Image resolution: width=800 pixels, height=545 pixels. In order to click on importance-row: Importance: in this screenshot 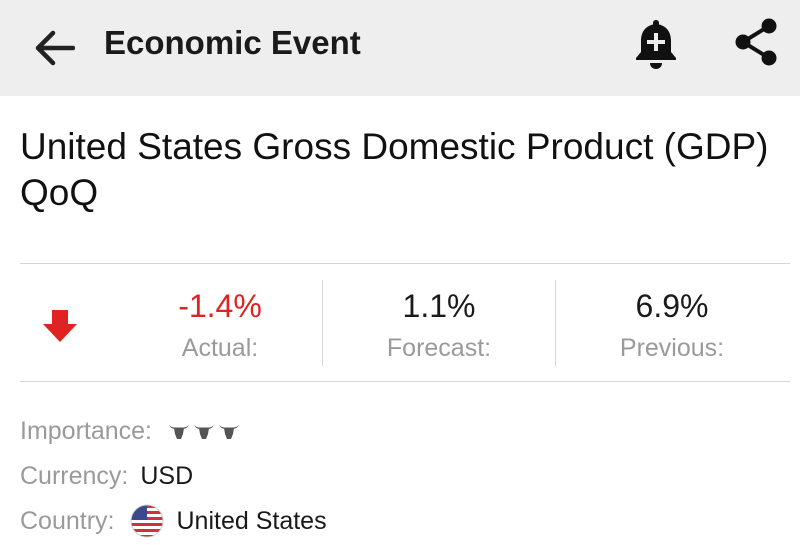, I will do `click(130, 431)`.